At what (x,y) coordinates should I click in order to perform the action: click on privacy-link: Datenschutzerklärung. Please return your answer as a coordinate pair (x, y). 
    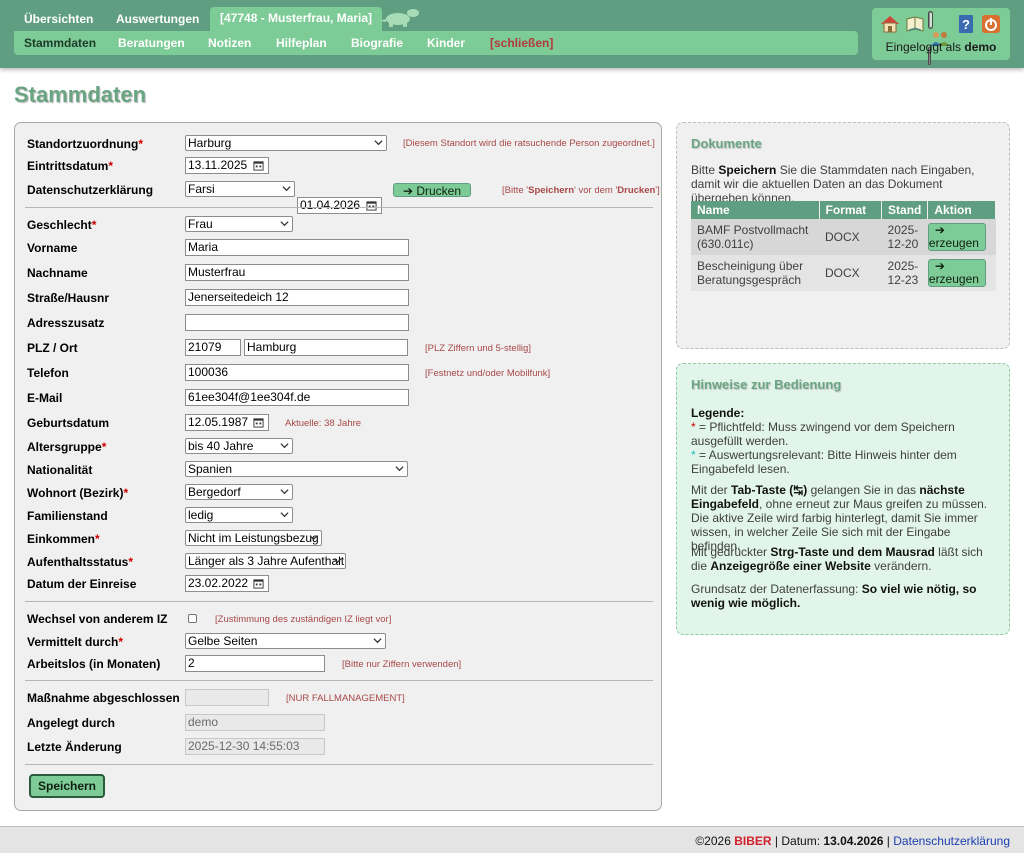
    Looking at the image, I should click on (951, 841).